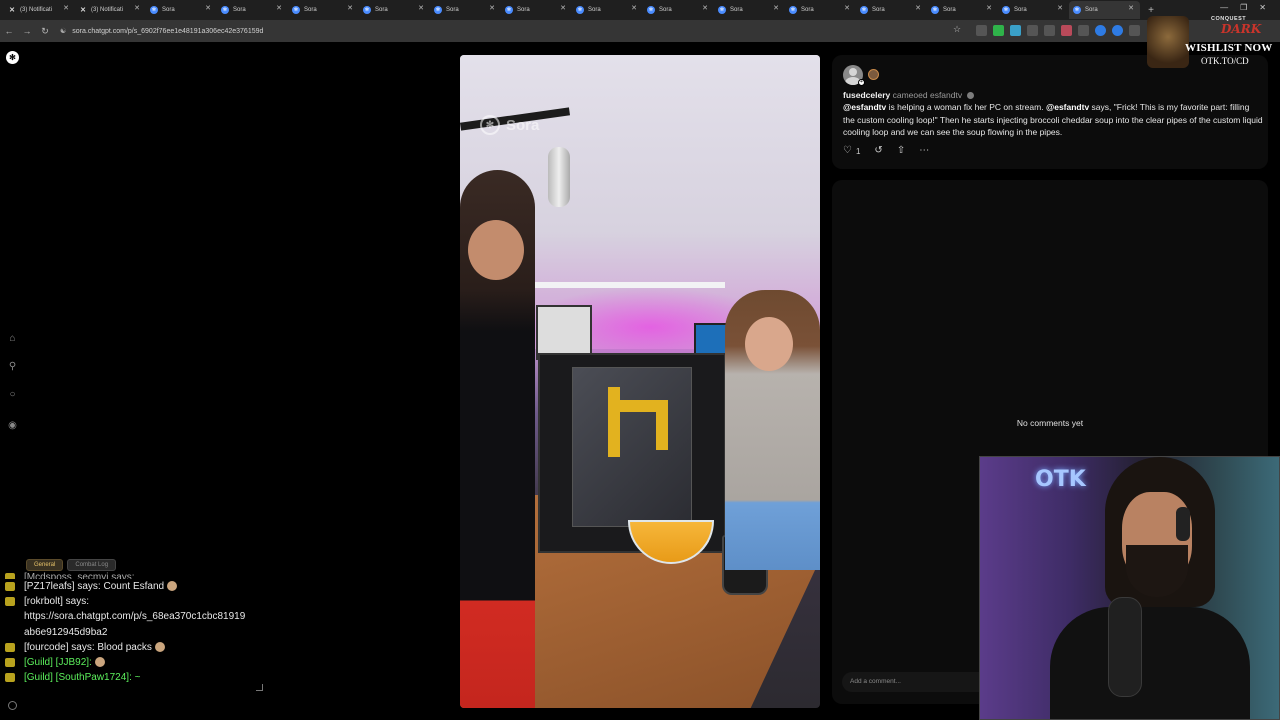  What do you see at coordinates (1212, 42) in the screenshot?
I see `conquest-dark-promo: CONQUEST DARK WISHLIST NOW OTK.TO/CD` at bounding box center [1212, 42].